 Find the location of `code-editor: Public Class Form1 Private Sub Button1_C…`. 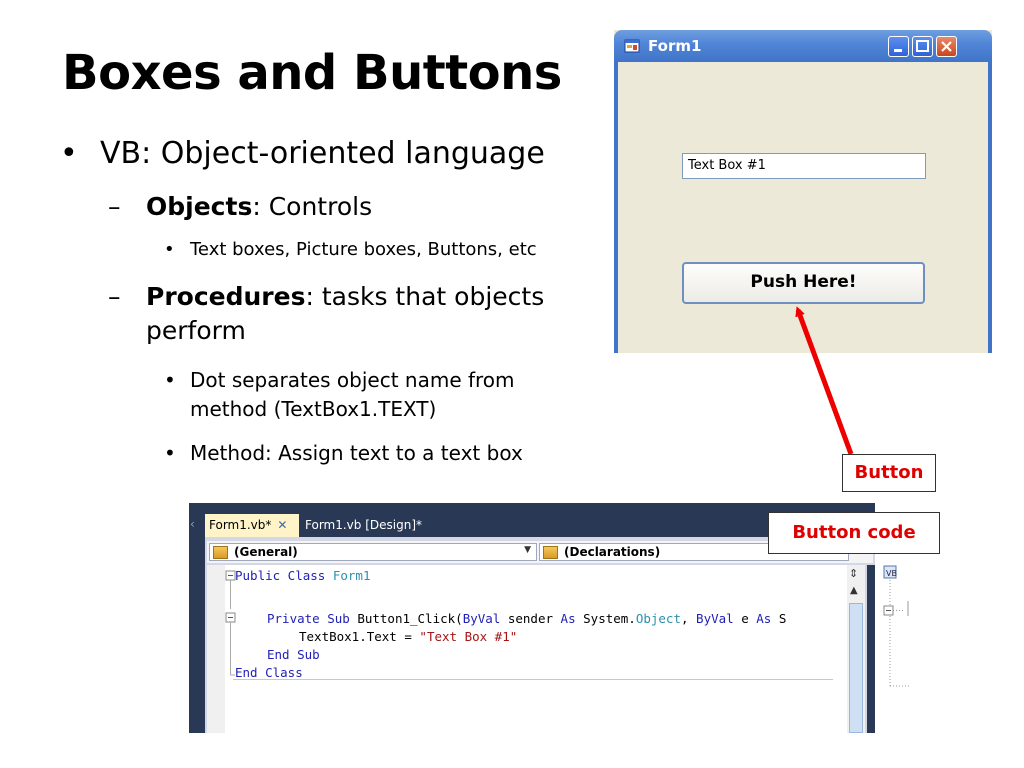

code-editor: Public Class Form1 Private Sub Button1_C… is located at coordinates (536, 649).